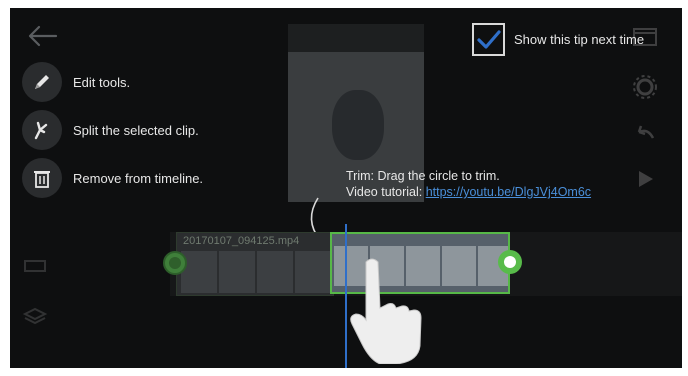 The height and width of the screenshot is (376, 688). What do you see at coordinates (35, 316) in the screenshot?
I see `layers-icon` at bounding box center [35, 316].